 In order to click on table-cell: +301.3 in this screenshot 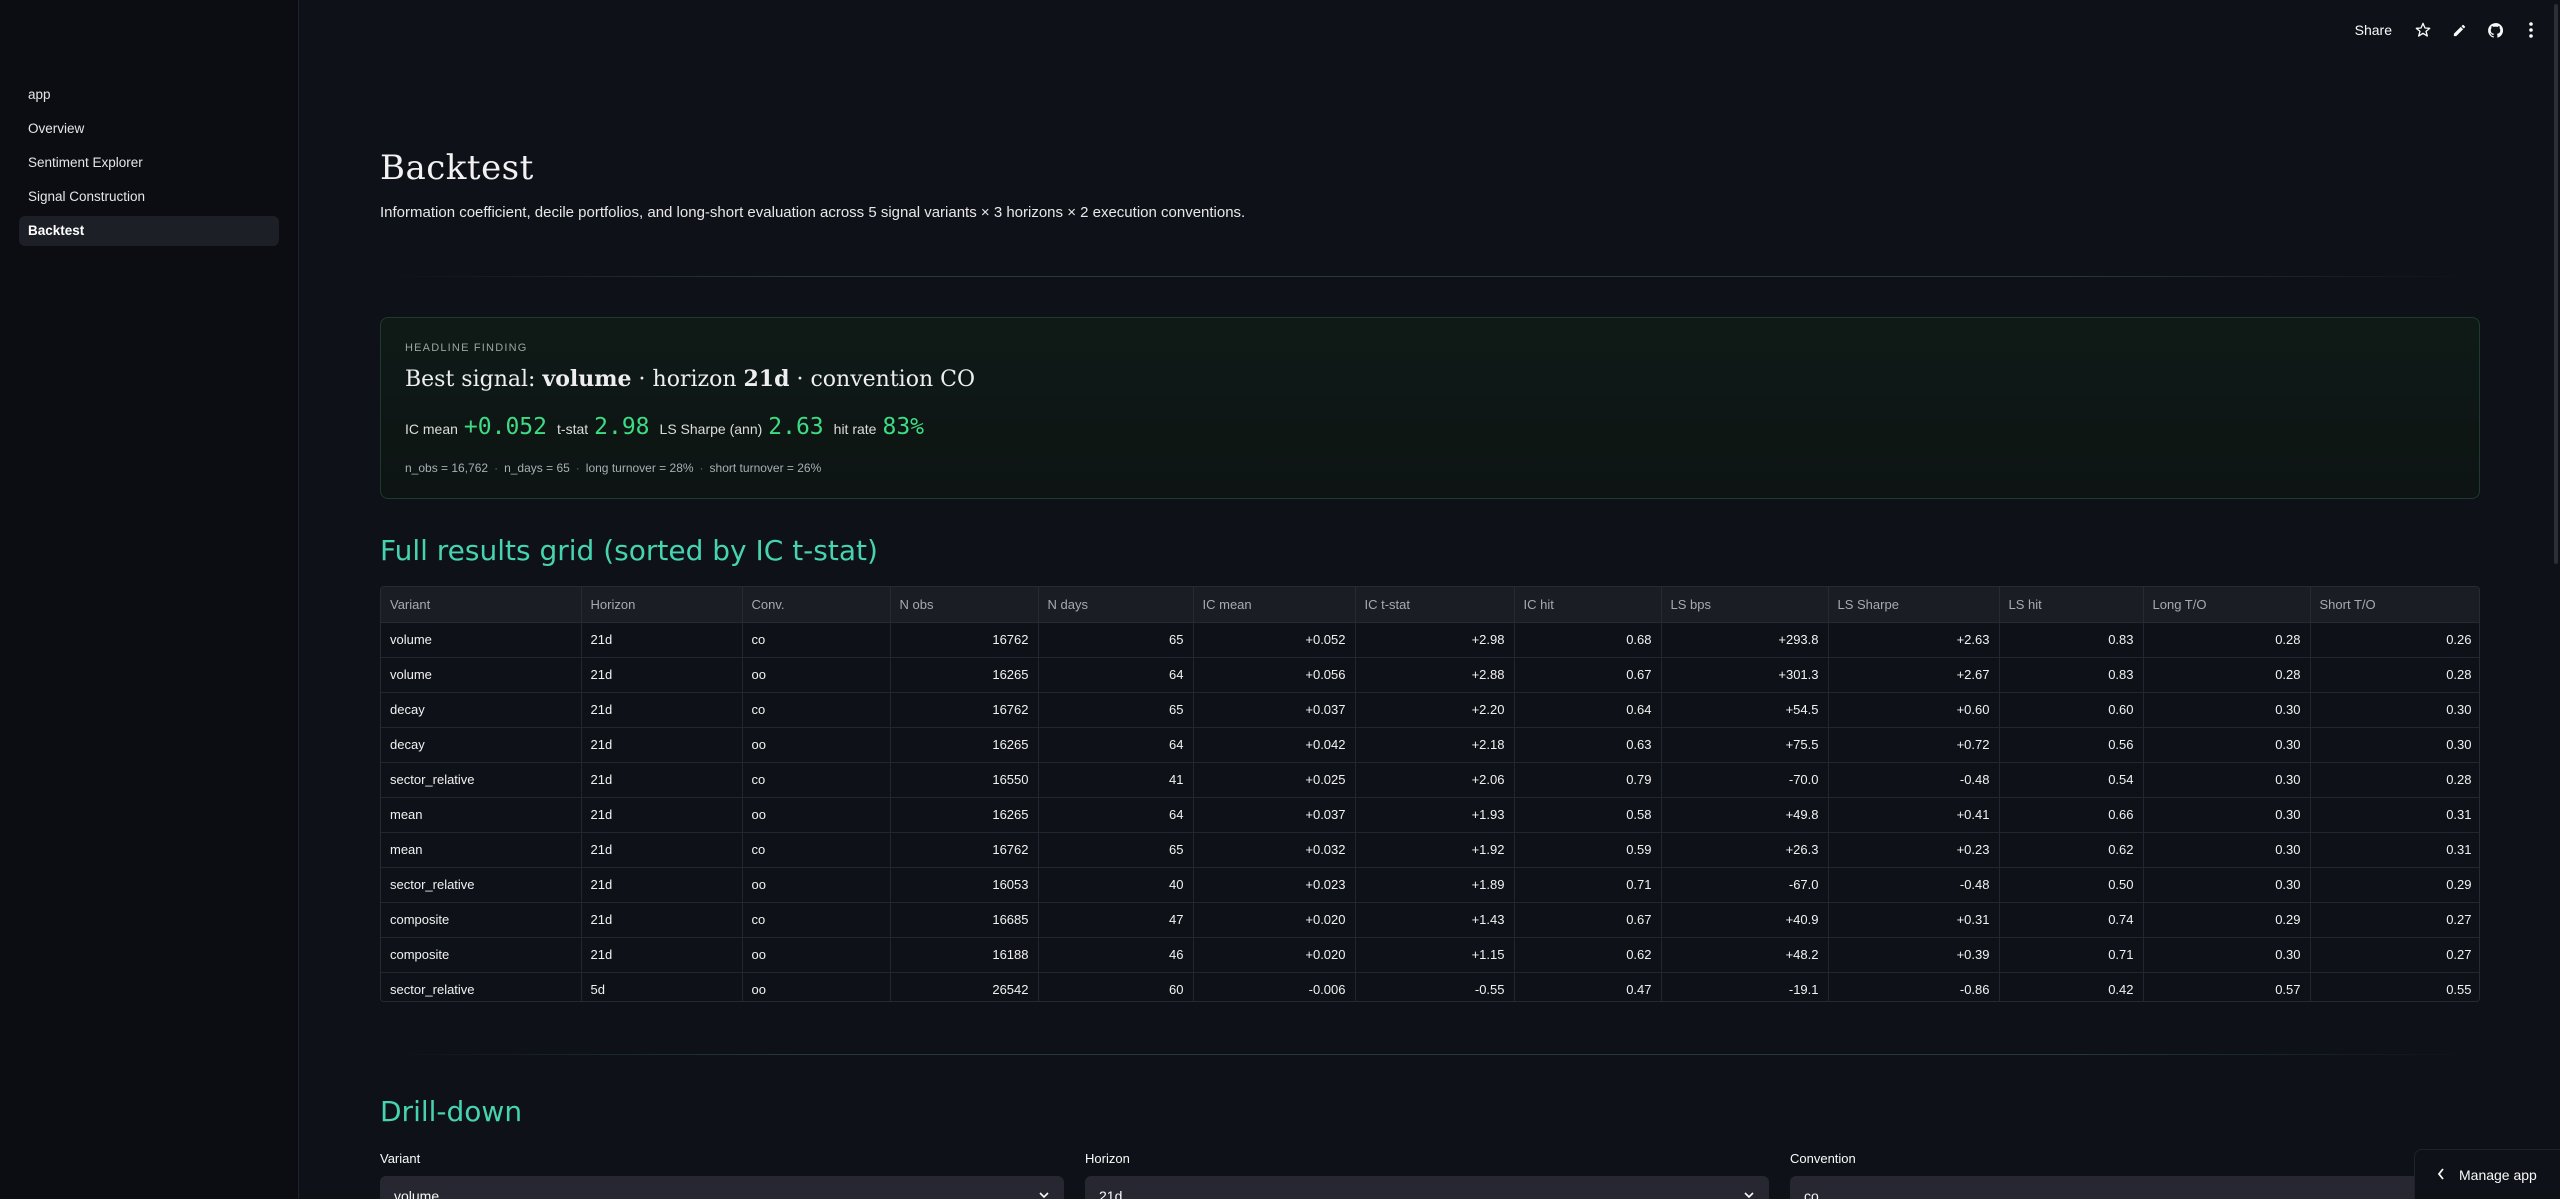, I will do `click(1745, 675)`.